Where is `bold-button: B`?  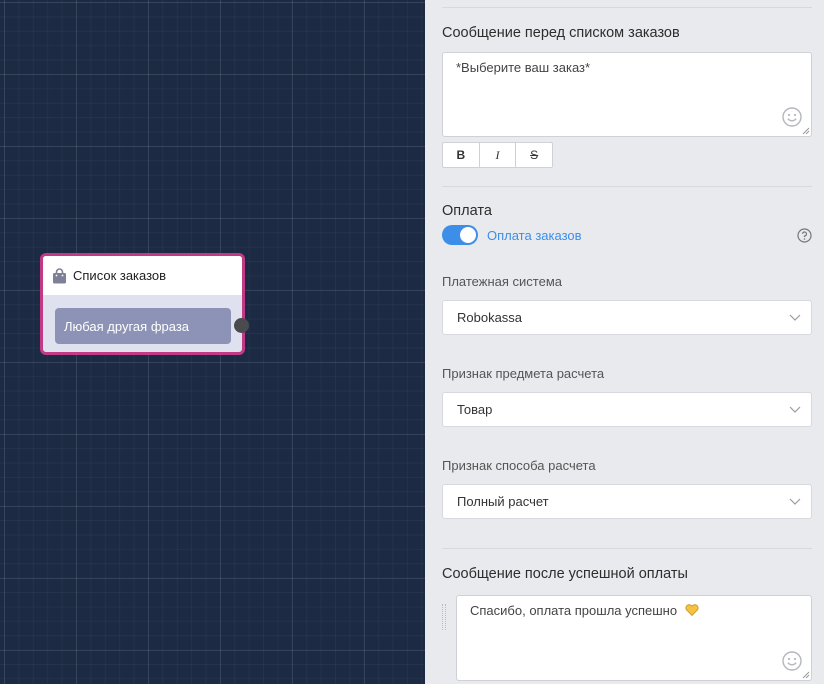 bold-button: B is located at coordinates (461, 155).